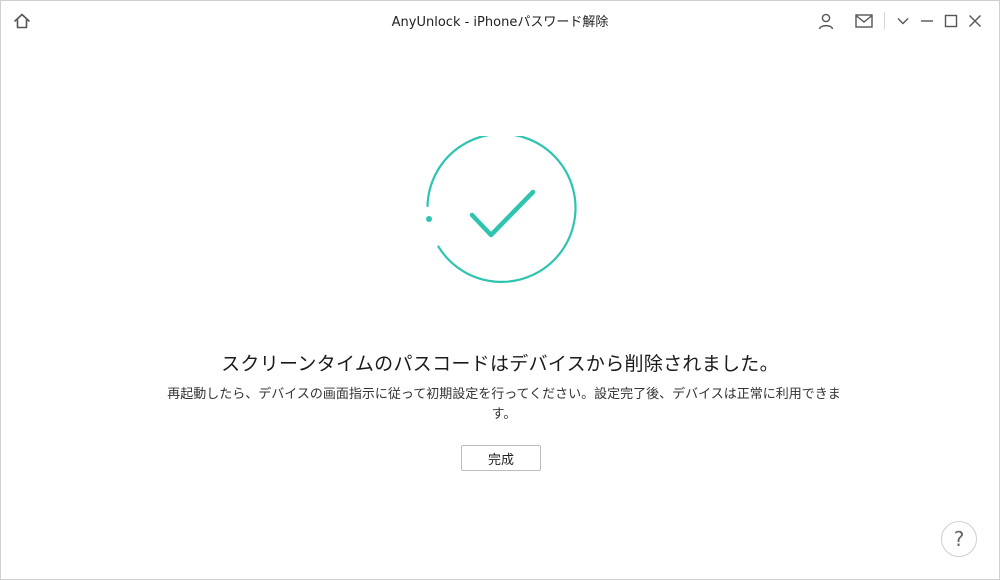 The width and height of the screenshot is (1000, 580). I want to click on maximize-icon, so click(951, 21).